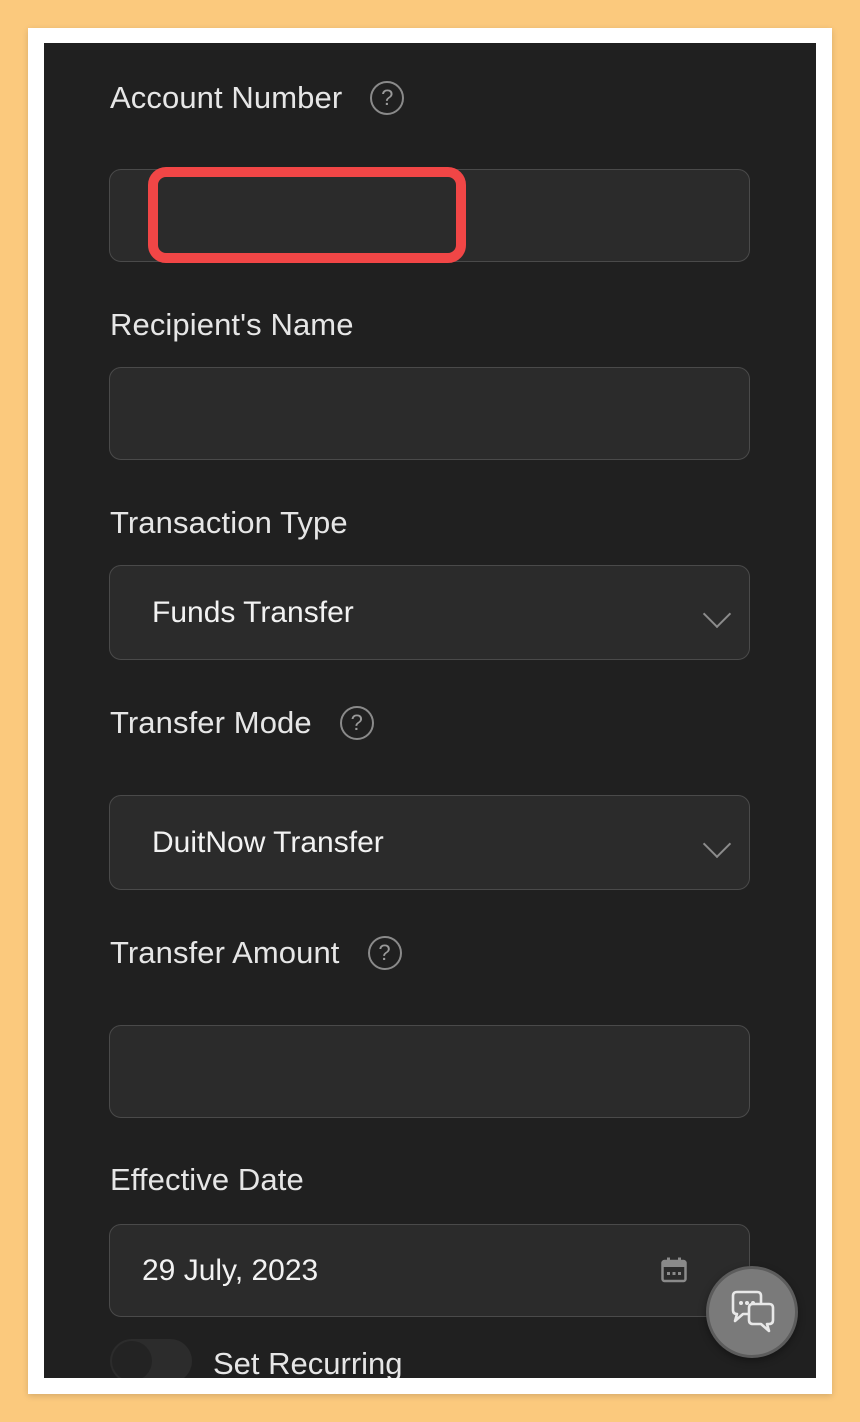 Image resolution: width=860 pixels, height=1422 pixels. I want to click on transfer-mode-label: Transfer Mode, so click(211, 722).